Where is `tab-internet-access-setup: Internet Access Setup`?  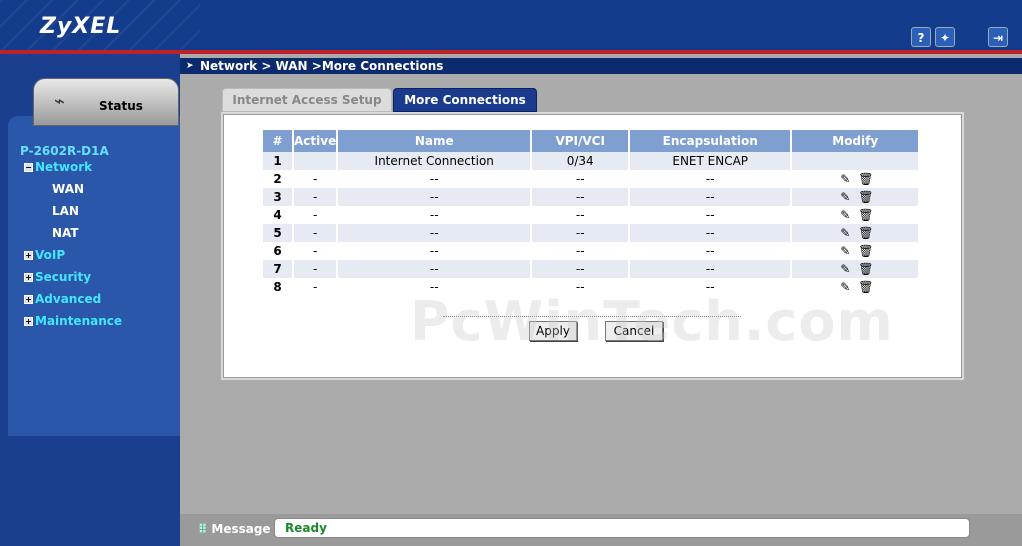
tab-internet-access-setup: Internet Access Setup is located at coordinates (307, 100).